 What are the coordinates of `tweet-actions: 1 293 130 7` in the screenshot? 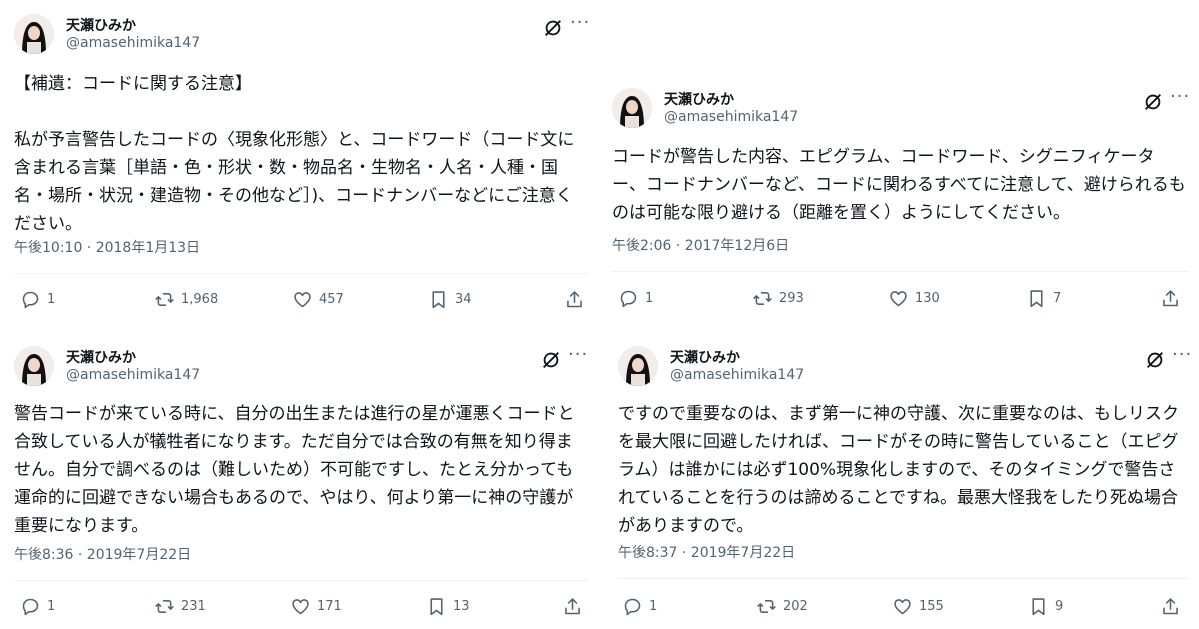 It's located at (899, 298).